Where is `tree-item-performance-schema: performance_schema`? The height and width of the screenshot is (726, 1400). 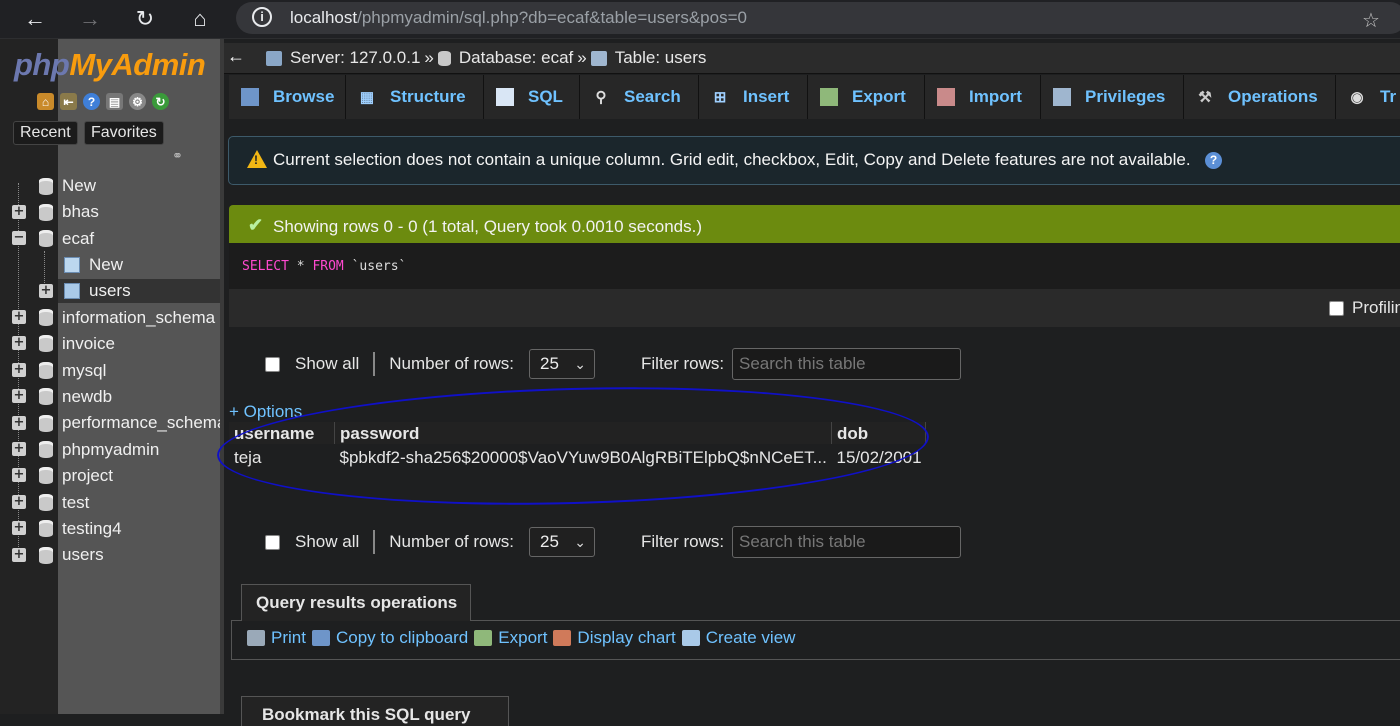 tree-item-performance-schema: performance_schema is located at coordinates (141, 423).